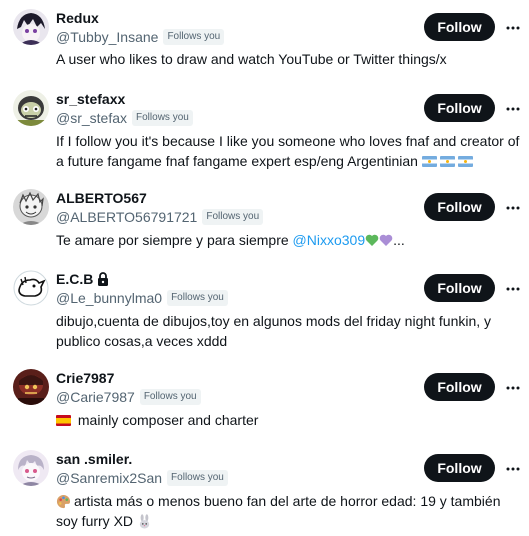  I want to click on bio-text: soy furry XD, so click(95, 521).